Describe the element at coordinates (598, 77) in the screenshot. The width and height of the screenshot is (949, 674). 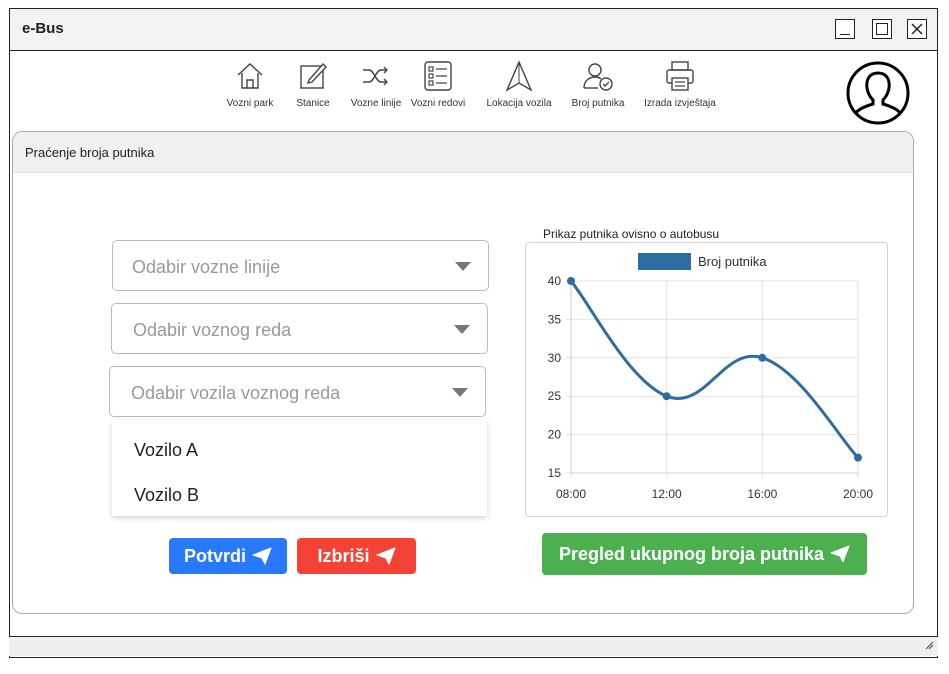
I see `user-check-icon` at that location.